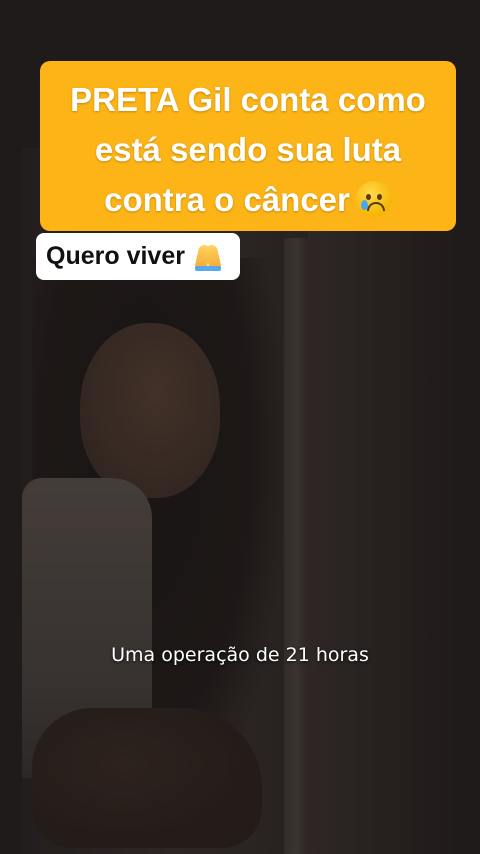  I want to click on crying-face-icon, so click(373, 199).